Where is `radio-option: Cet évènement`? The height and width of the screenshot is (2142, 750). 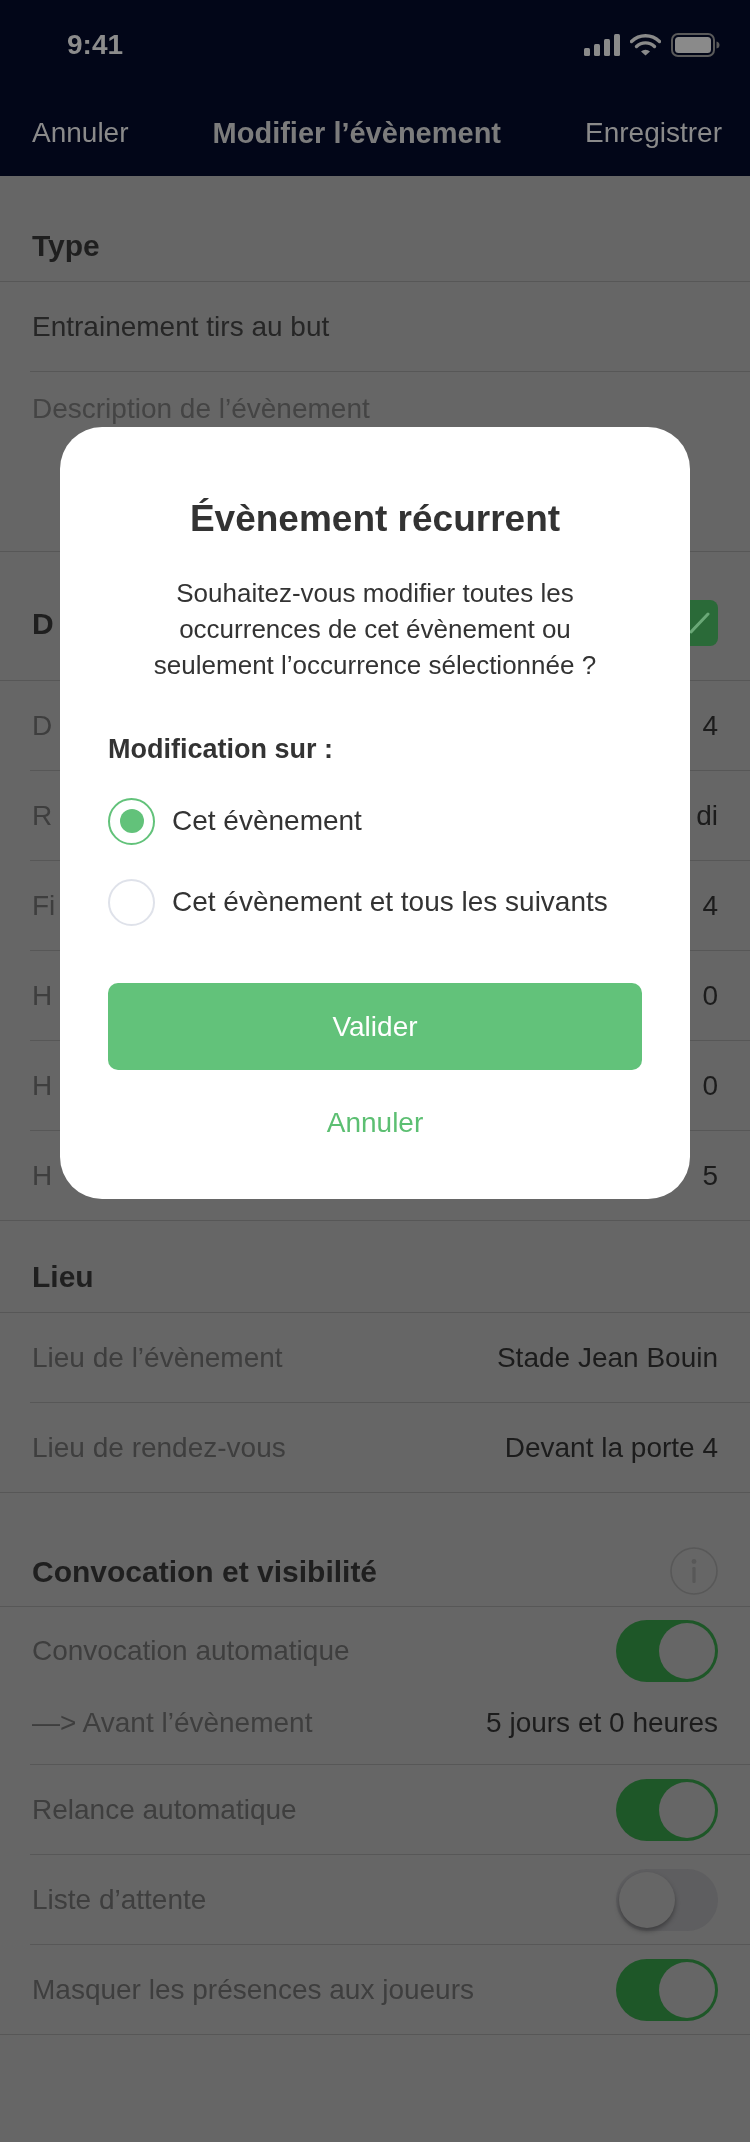 radio-option: Cet évènement is located at coordinates (375, 821).